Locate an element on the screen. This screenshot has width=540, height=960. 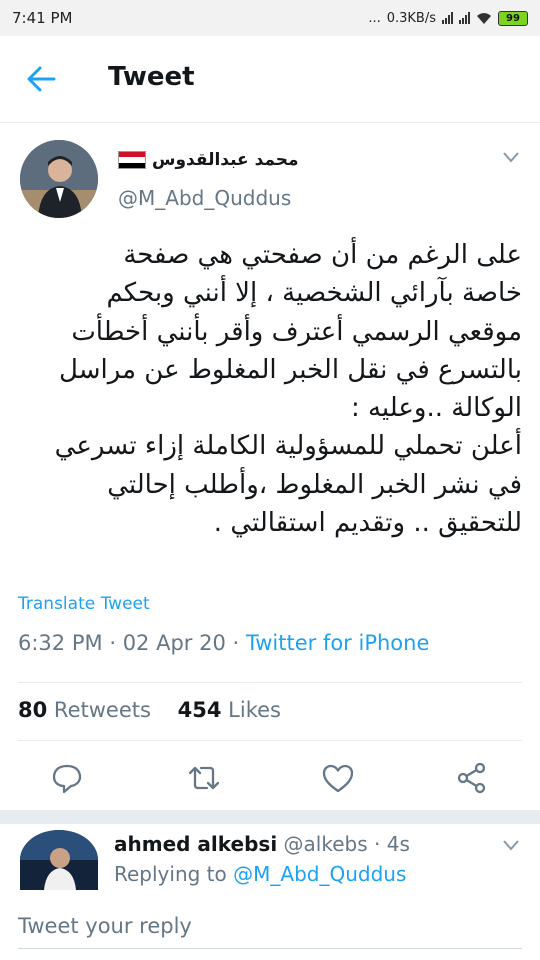
translate-tweet-link: Translate Tweet is located at coordinates (84, 604).